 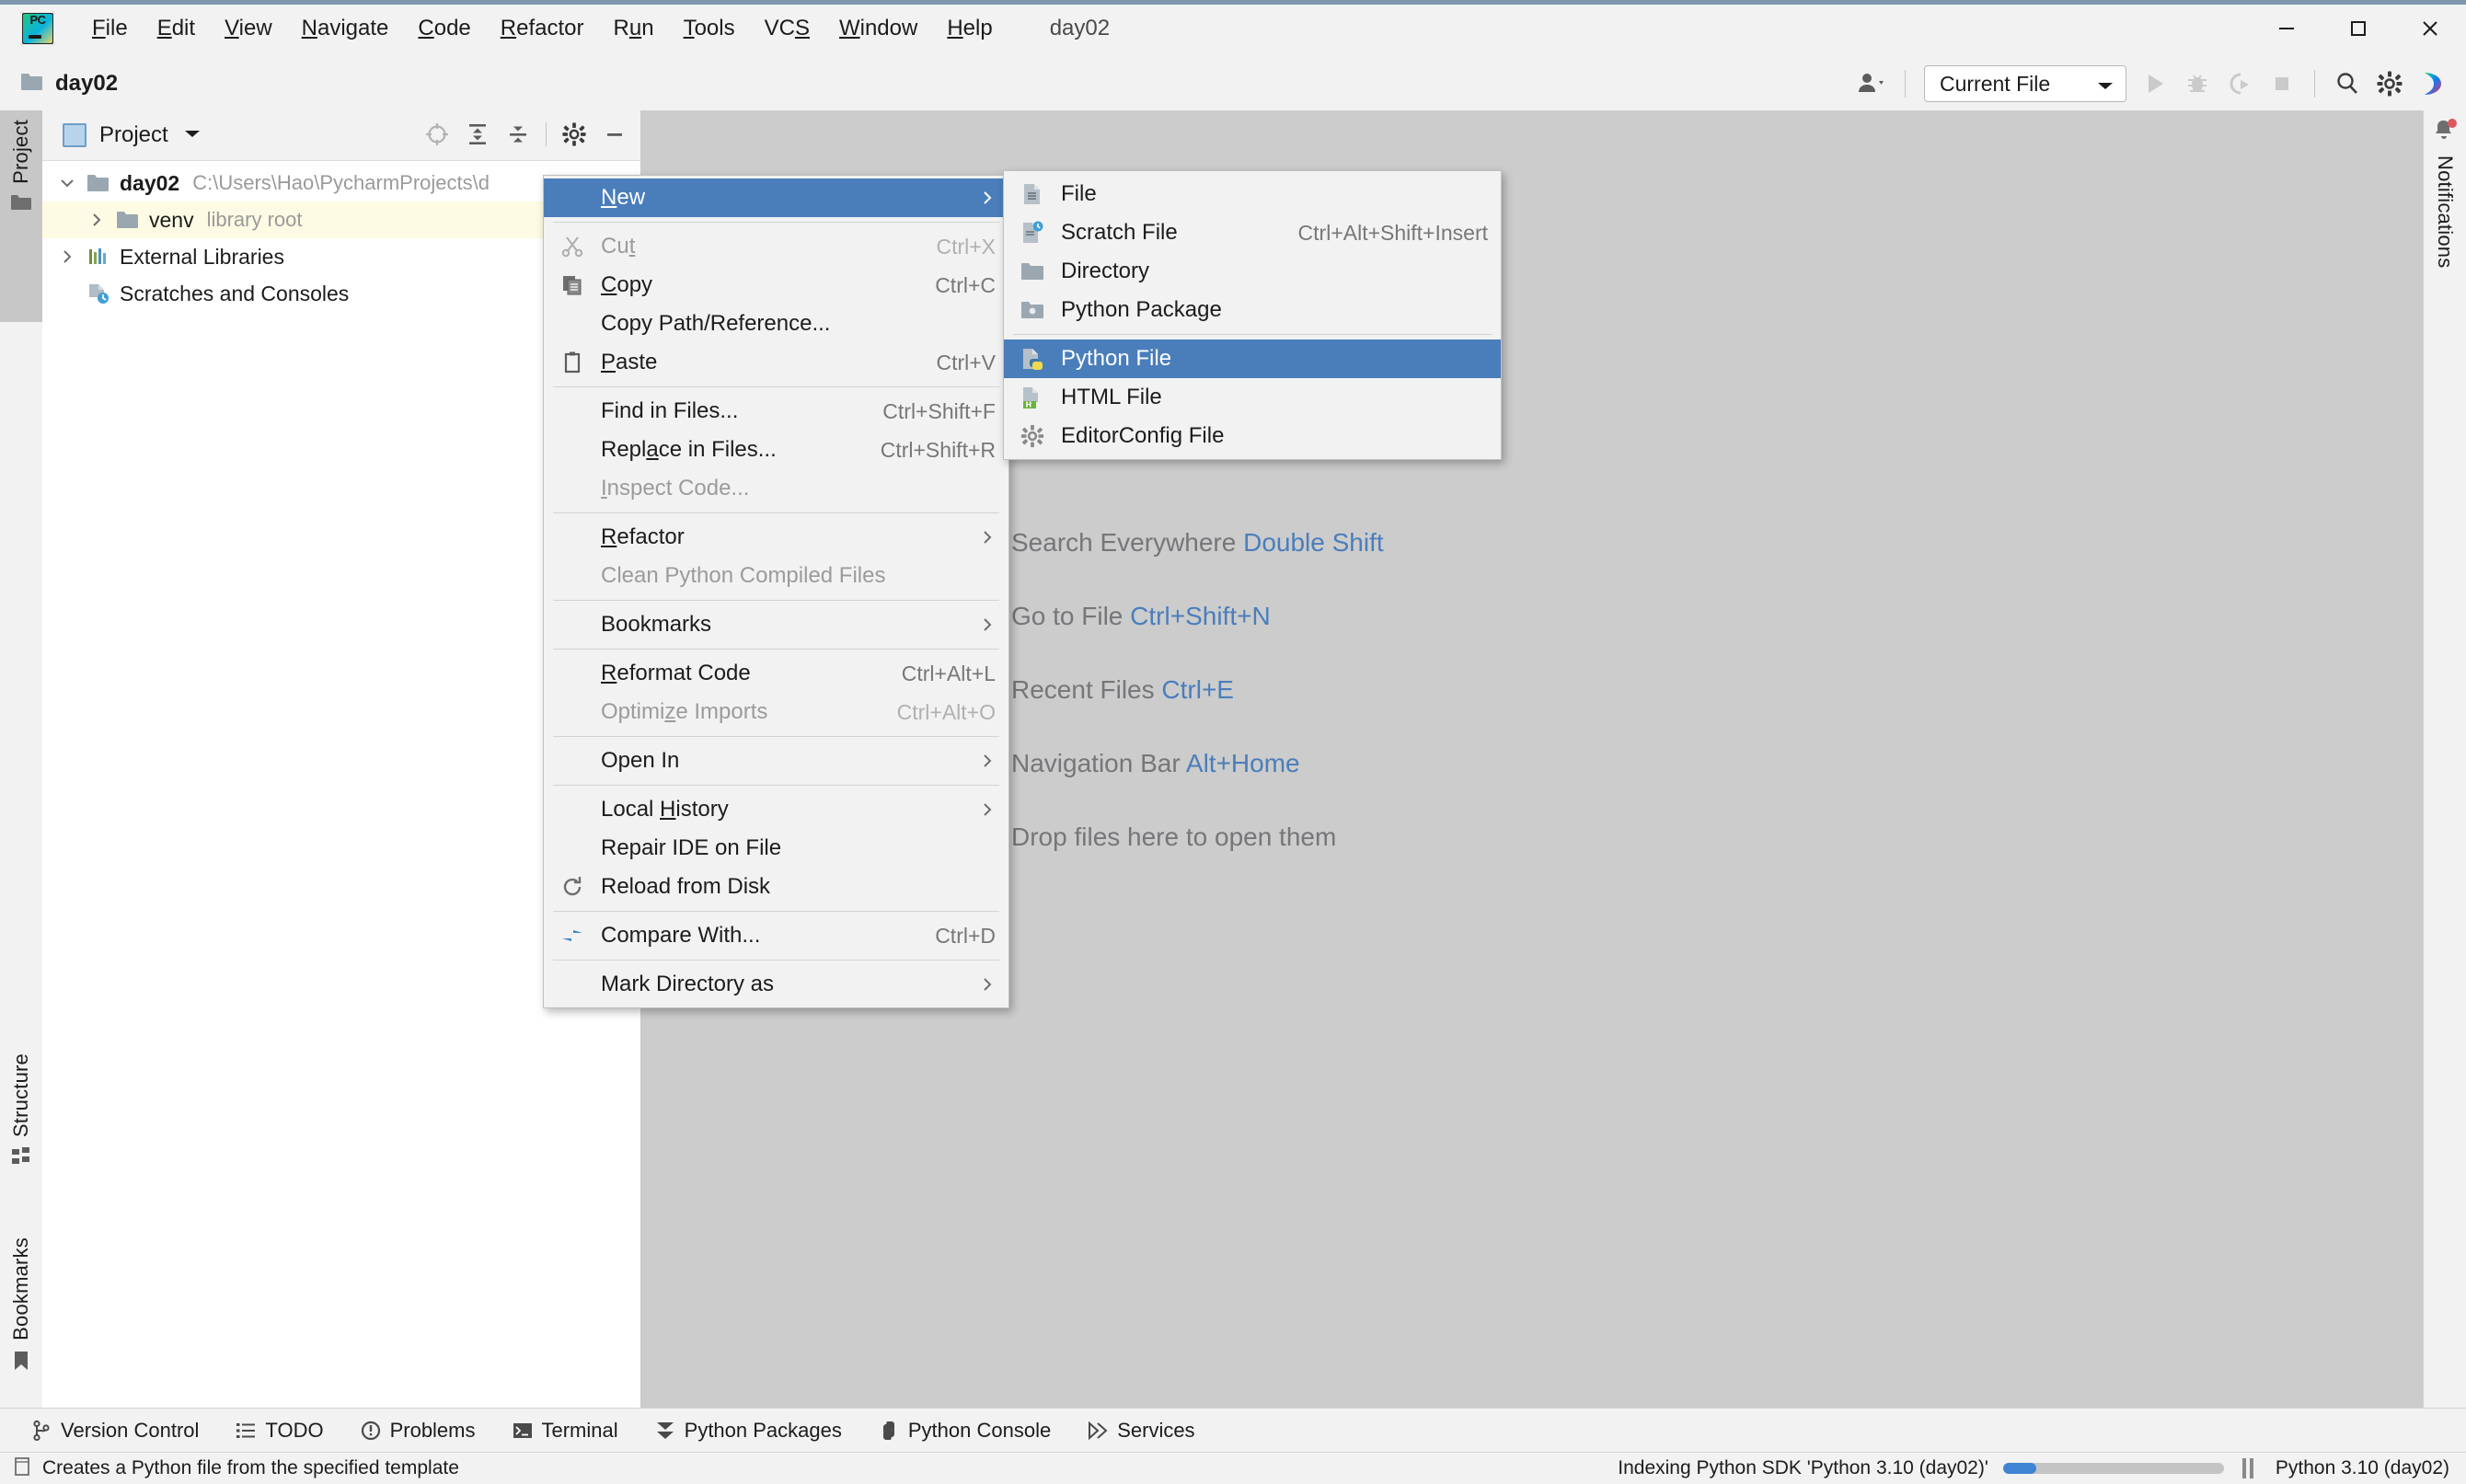 What do you see at coordinates (1253, 310) in the screenshot?
I see `submenu-item-python-package: Python Package` at bounding box center [1253, 310].